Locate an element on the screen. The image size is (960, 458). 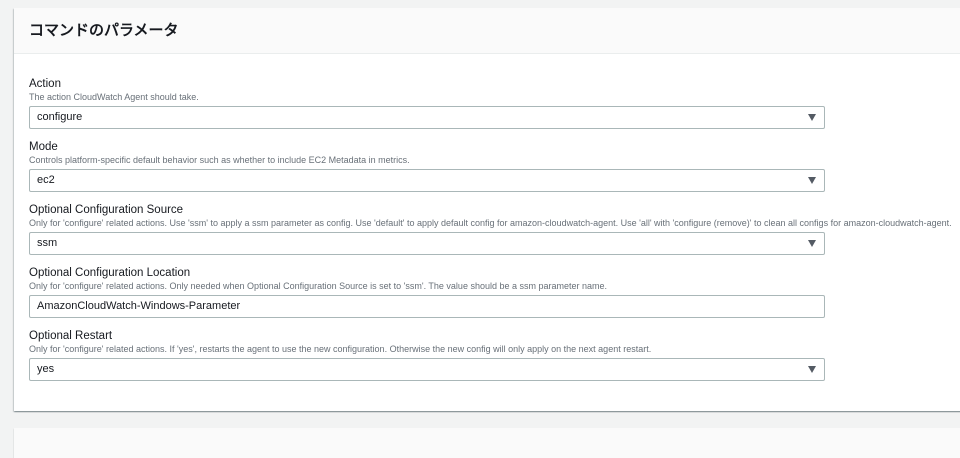
select-value: ec2 is located at coordinates (46, 180).